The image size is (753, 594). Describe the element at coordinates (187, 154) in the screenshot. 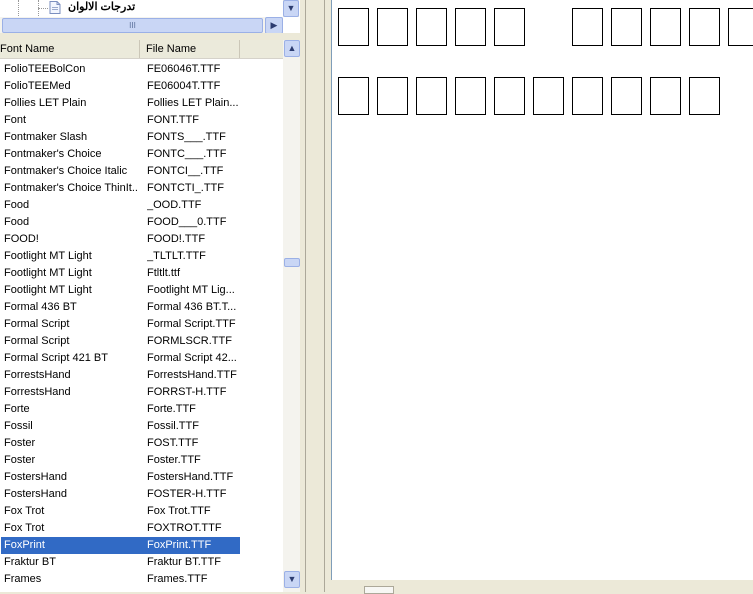

I see `file-name-cell: FONTC___.TTF` at that location.